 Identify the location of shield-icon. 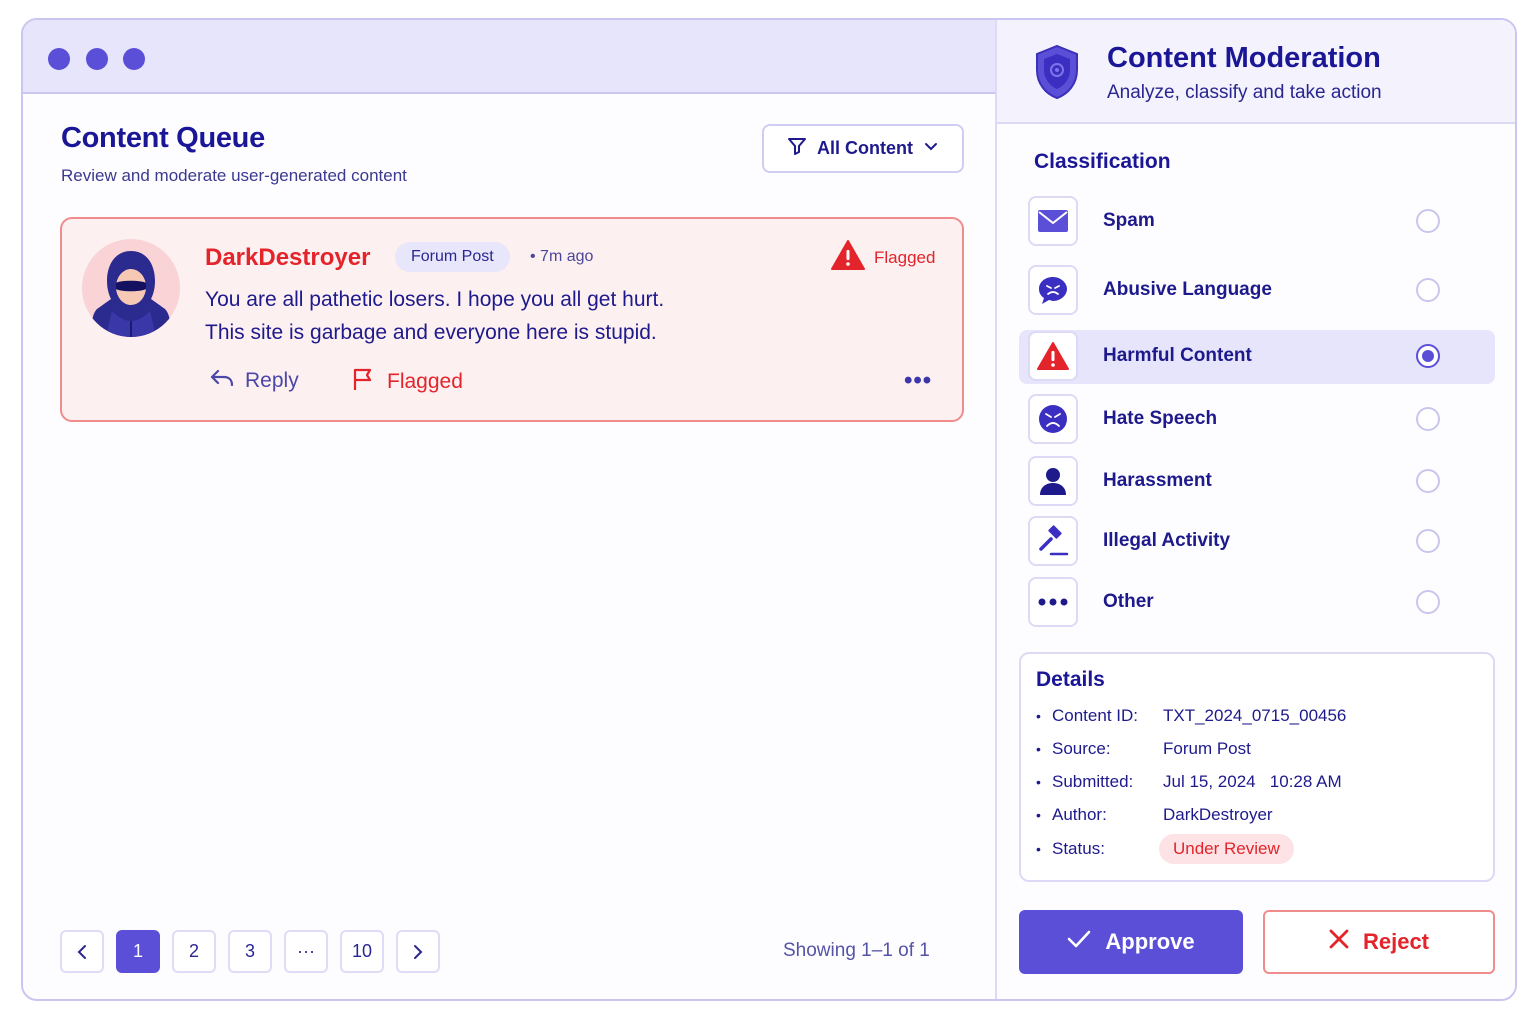
(1057, 74).